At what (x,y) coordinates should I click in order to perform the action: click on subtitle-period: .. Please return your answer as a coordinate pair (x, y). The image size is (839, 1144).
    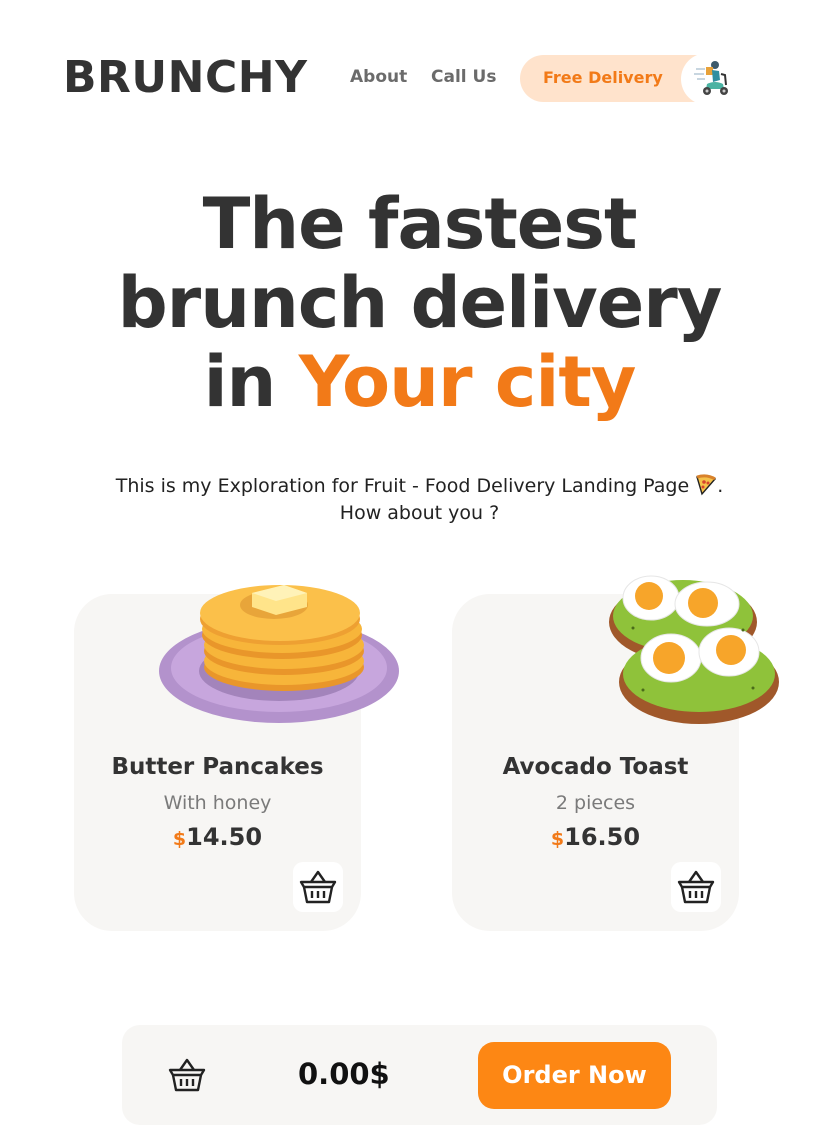
    Looking at the image, I should click on (720, 486).